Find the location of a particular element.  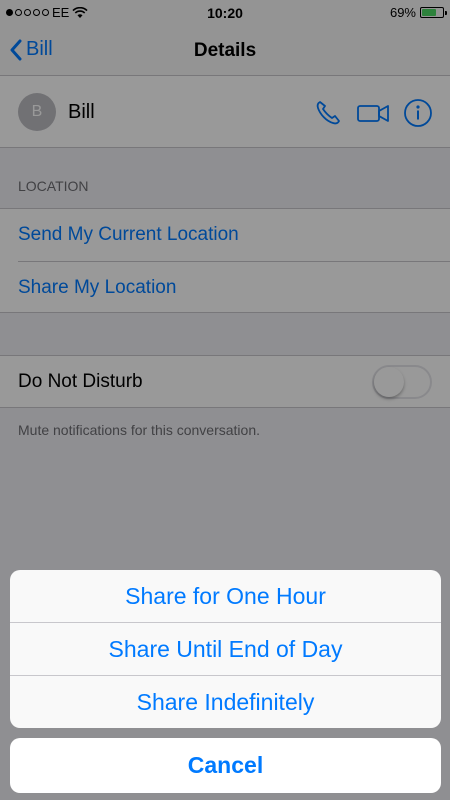

share-one-hour-button: Share for One Hour is located at coordinates (225, 596).